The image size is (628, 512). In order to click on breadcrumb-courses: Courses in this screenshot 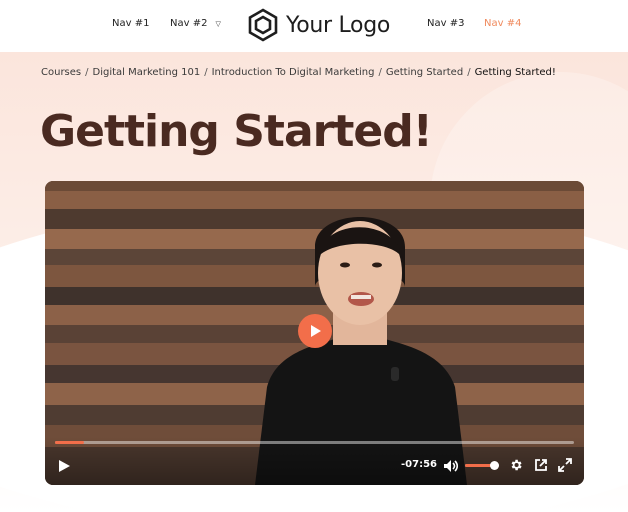, I will do `click(61, 72)`.